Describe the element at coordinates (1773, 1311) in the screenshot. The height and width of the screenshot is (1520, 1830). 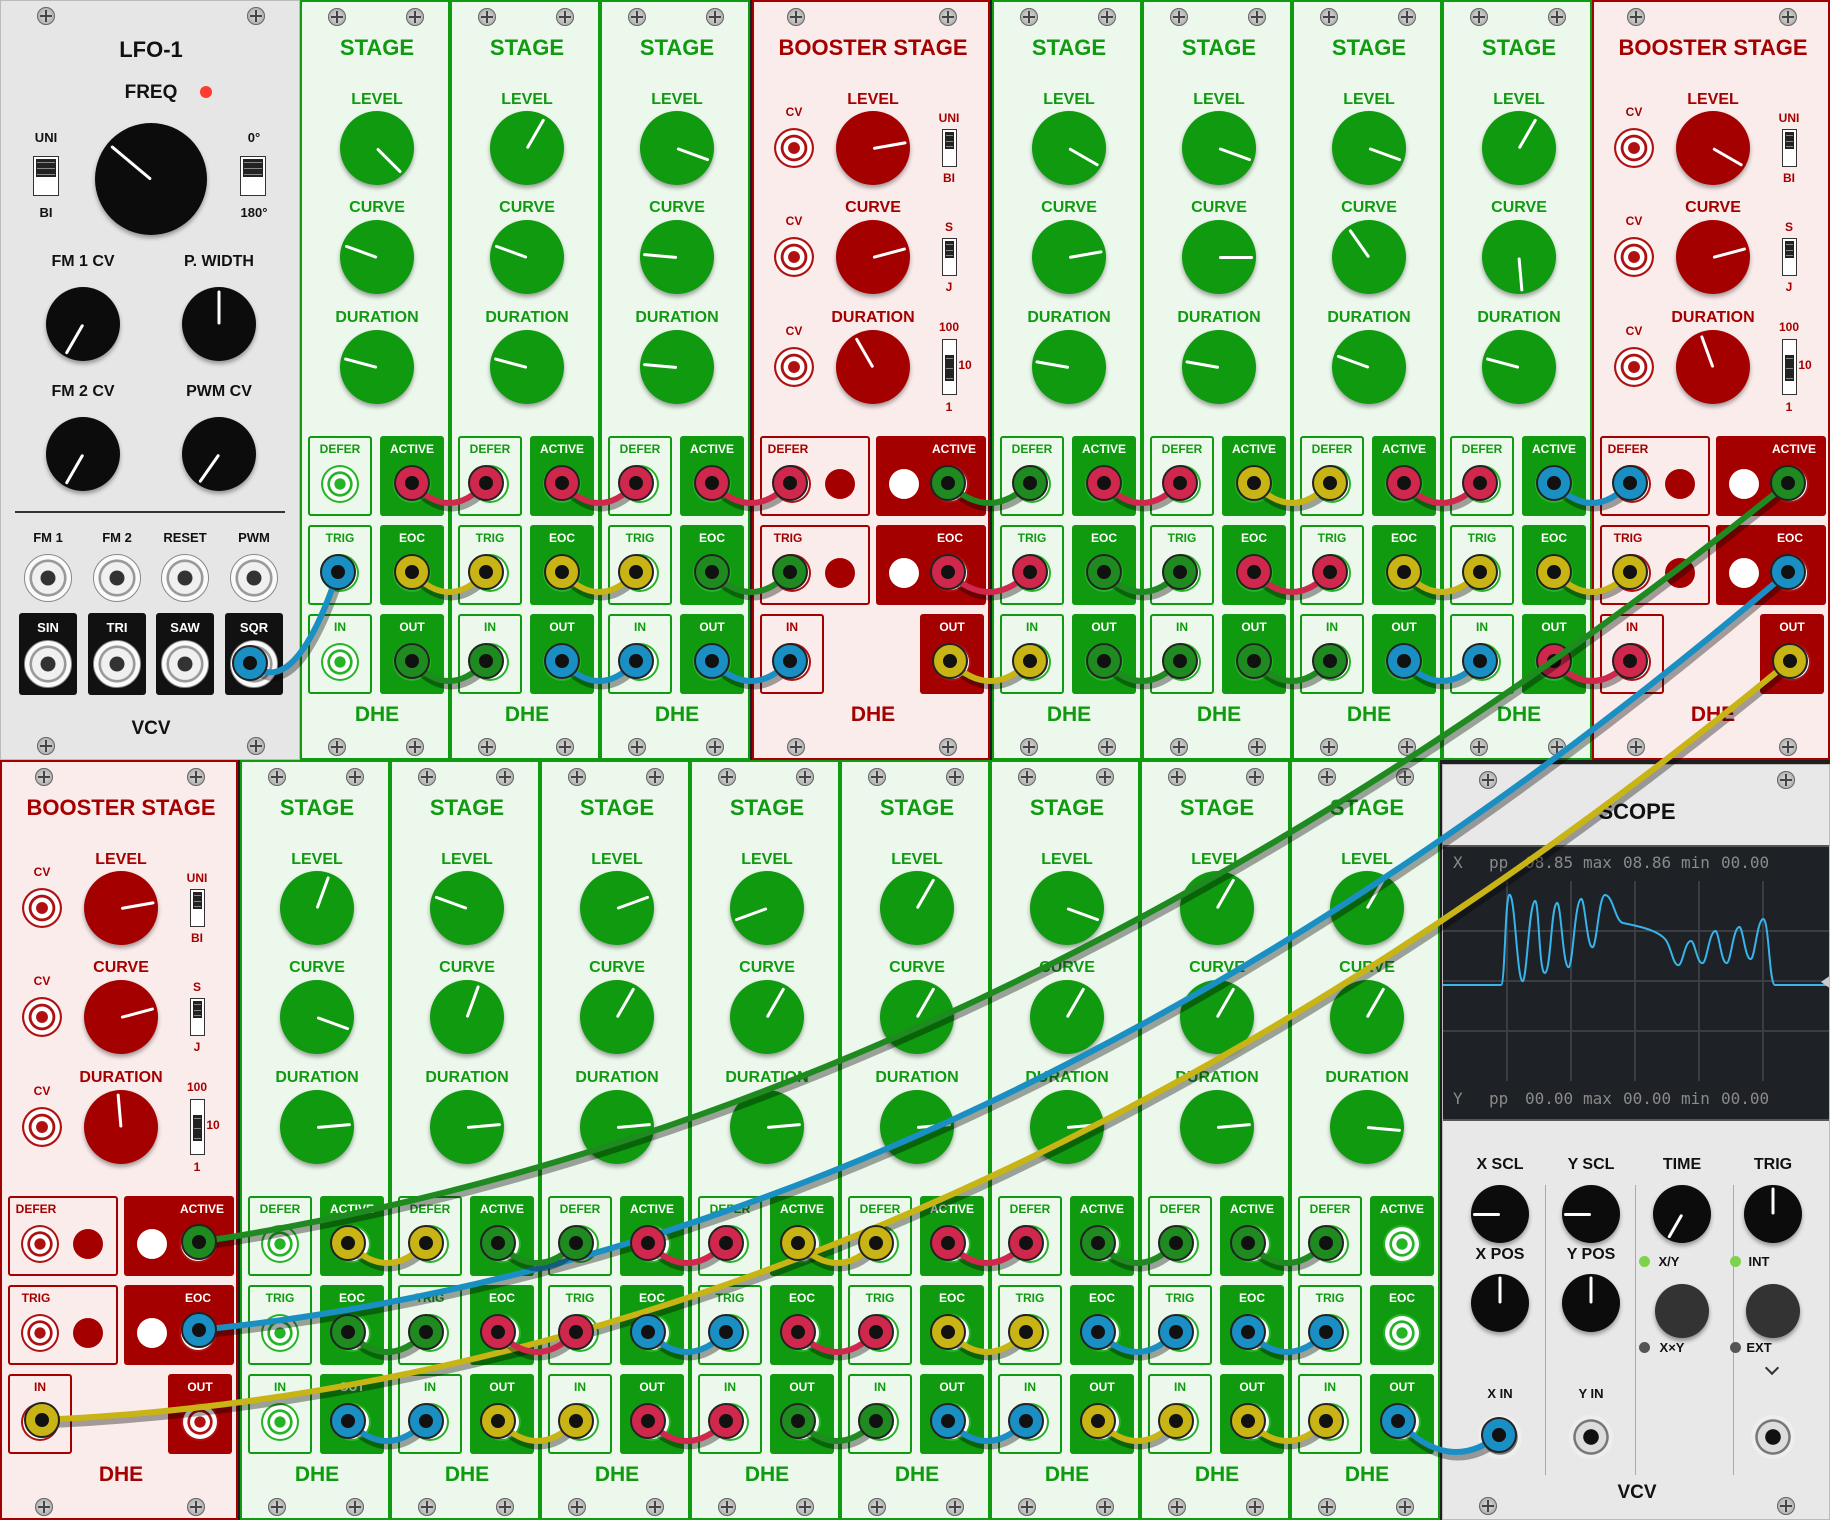
I see `trigger-source-button` at that location.